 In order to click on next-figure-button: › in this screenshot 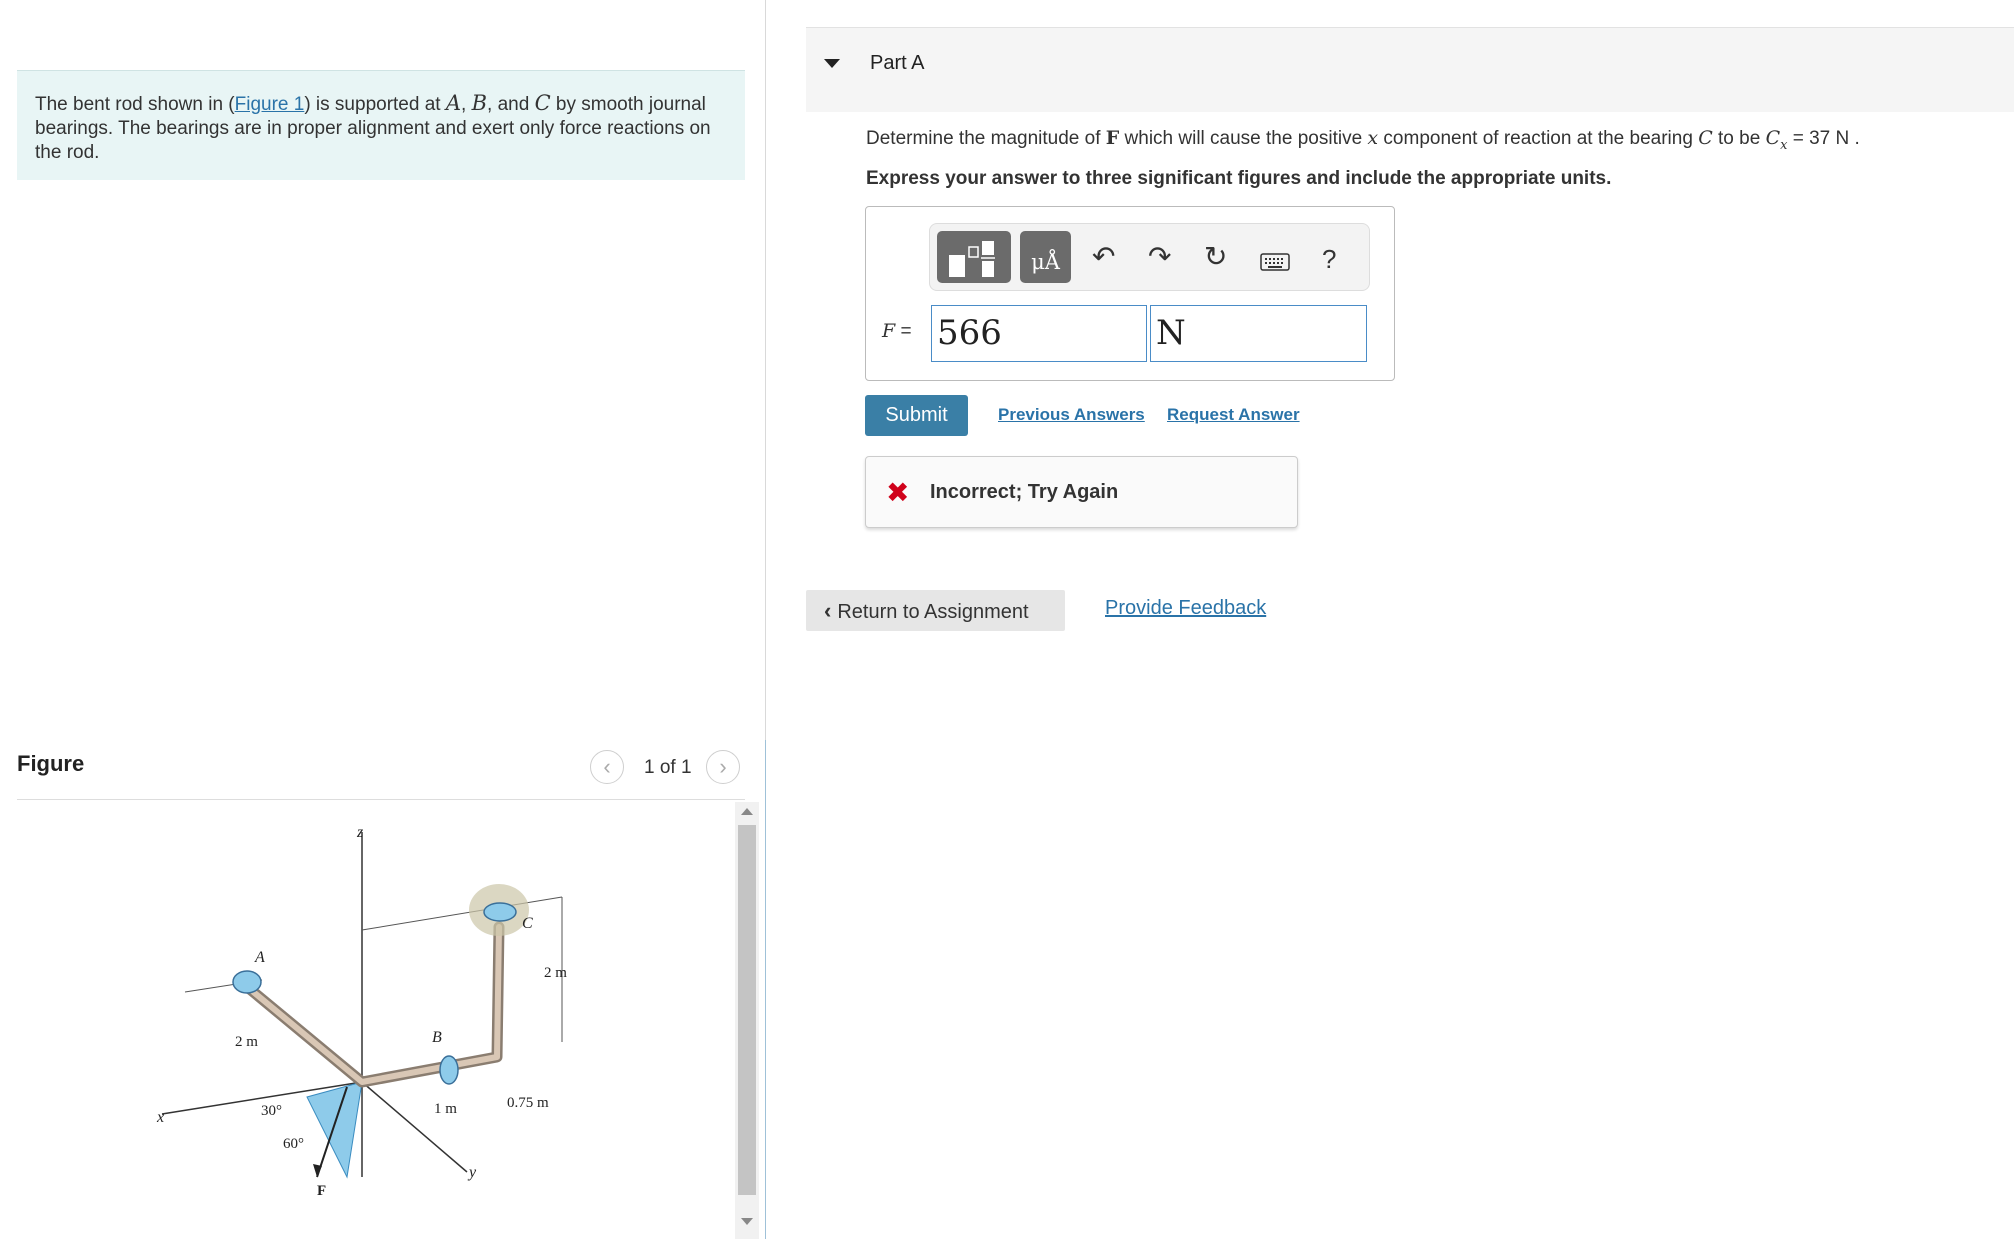, I will do `click(723, 767)`.